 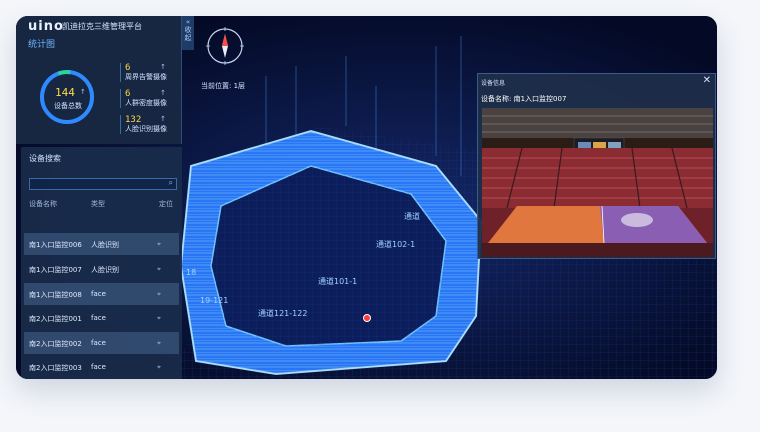 What do you see at coordinates (102, 26) in the screenshot?
I see `platform-title: 凯迪拉克三维管理平台` at bounding box center [102, 26].